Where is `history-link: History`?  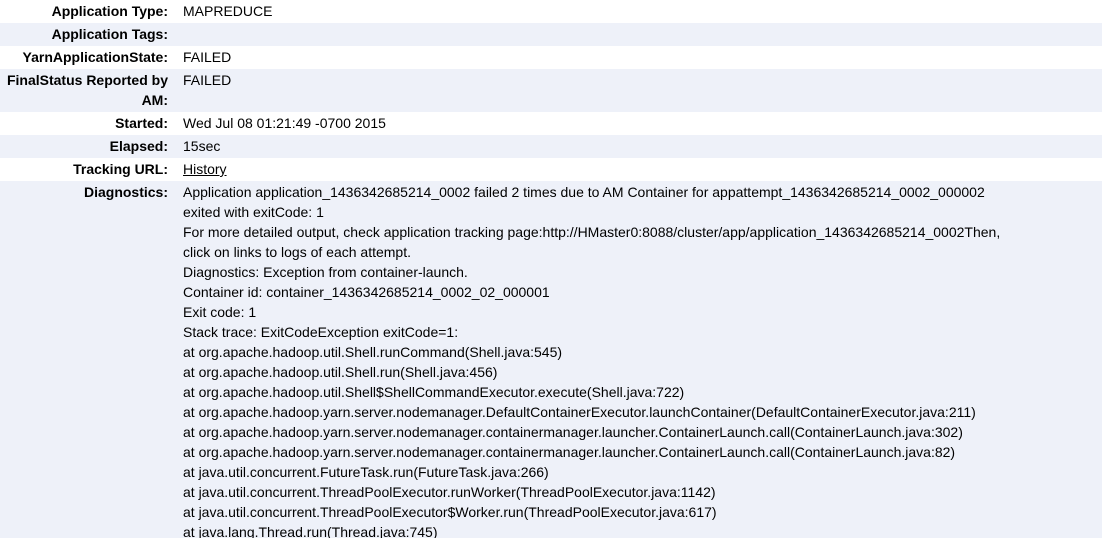
history-link: History is located at coordinates (205, 169).